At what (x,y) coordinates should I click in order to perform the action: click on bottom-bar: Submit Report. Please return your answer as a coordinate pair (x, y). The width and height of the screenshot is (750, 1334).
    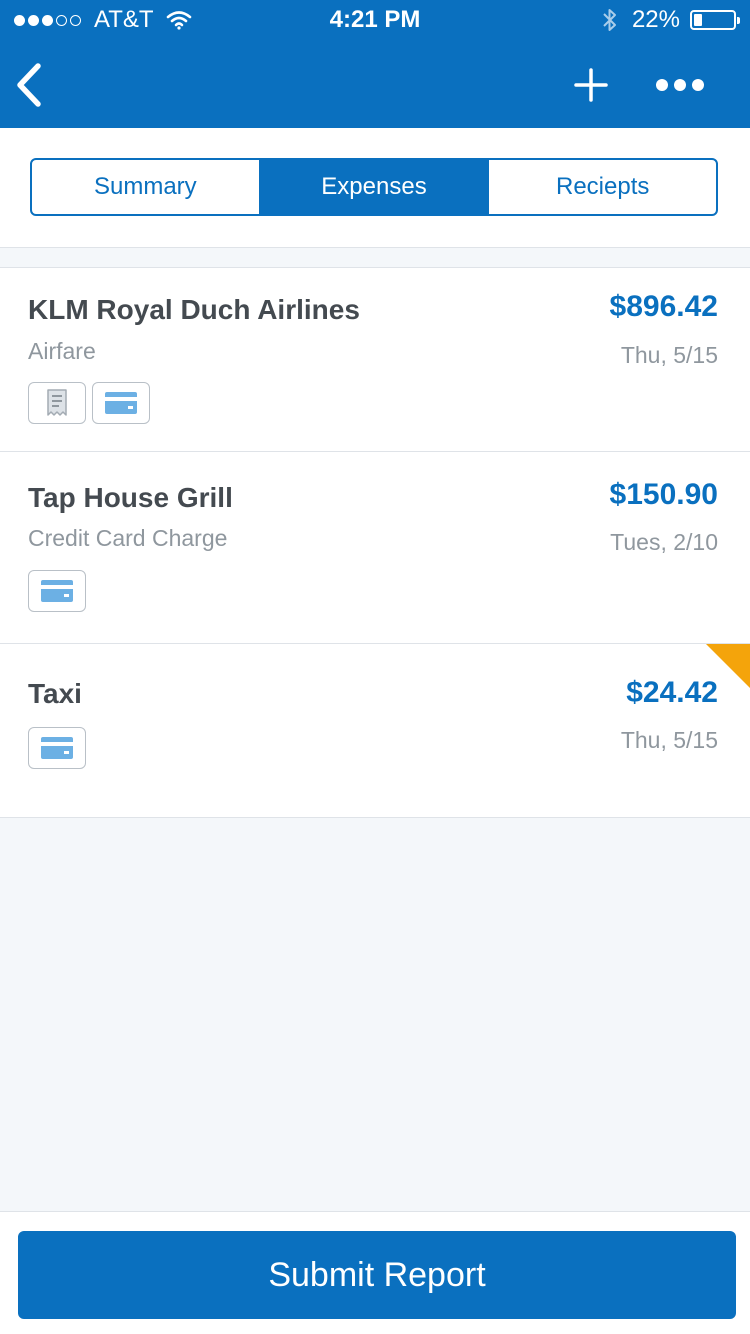
    Looking at the image, I should click on (375, 1272).